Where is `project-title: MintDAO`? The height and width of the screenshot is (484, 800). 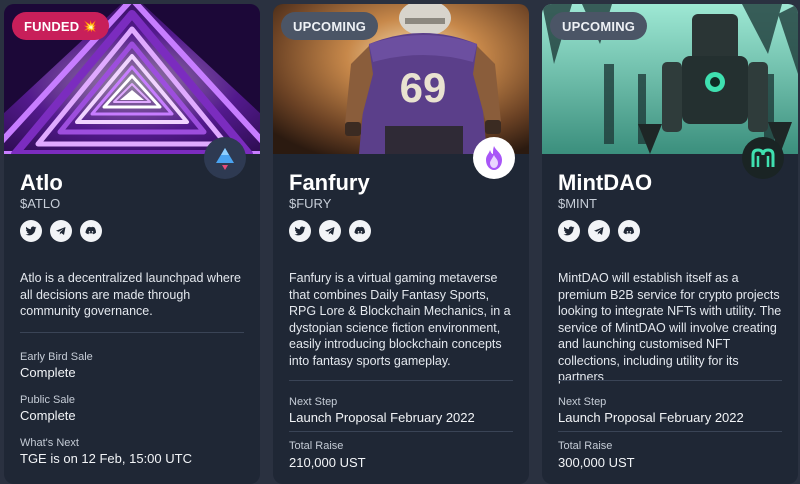
project-title: MintDAO is located at coordinates (605, 182).